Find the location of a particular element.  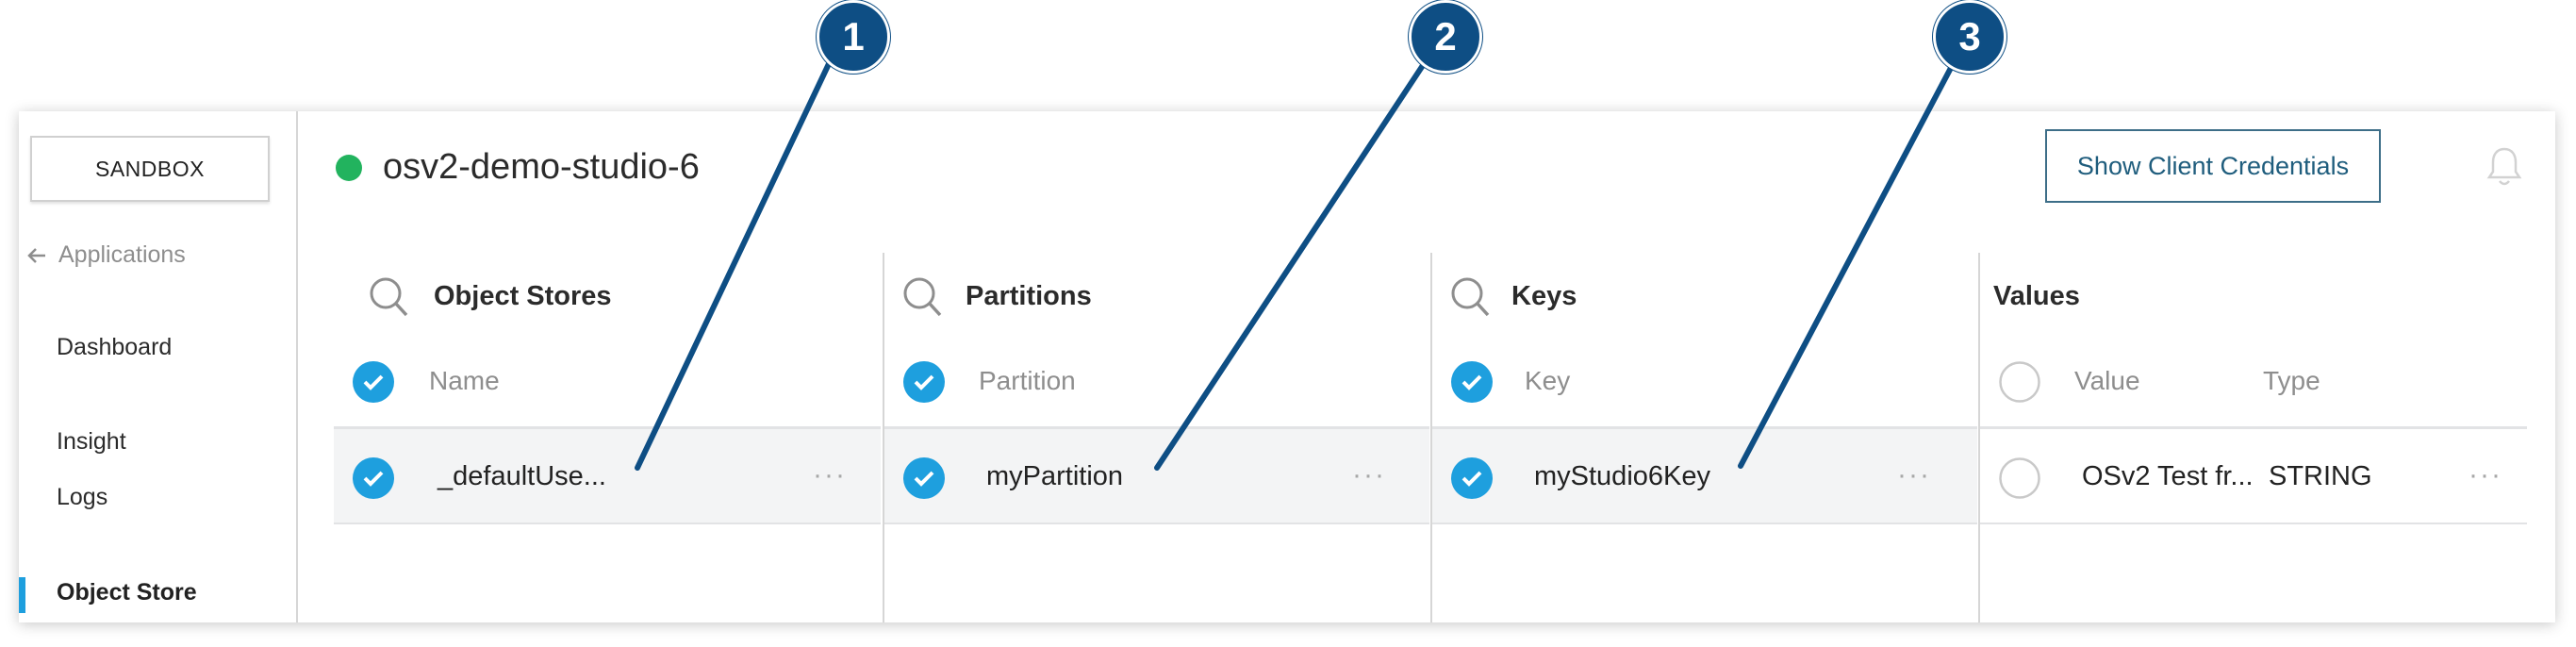

callout-badge-1: 1 is located at coordinates (853, 37).